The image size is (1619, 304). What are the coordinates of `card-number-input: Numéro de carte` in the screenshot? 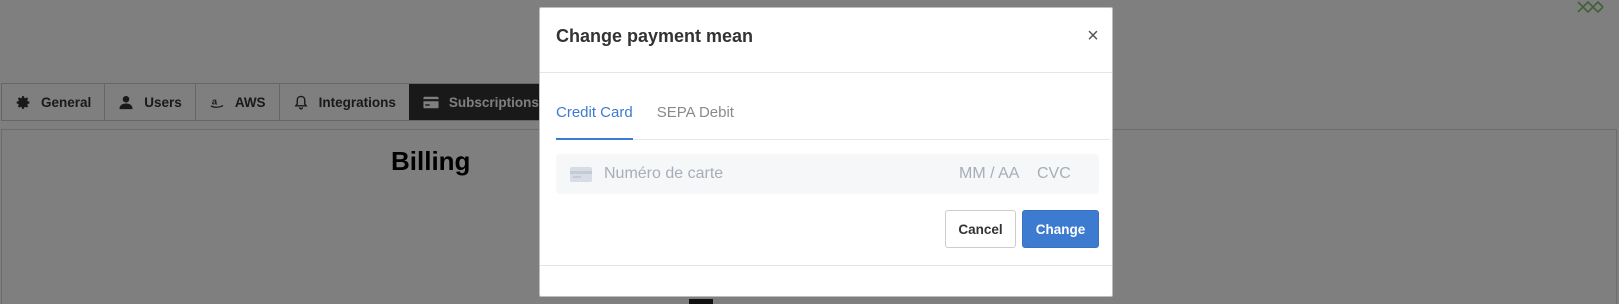 It's located at (774, 174).